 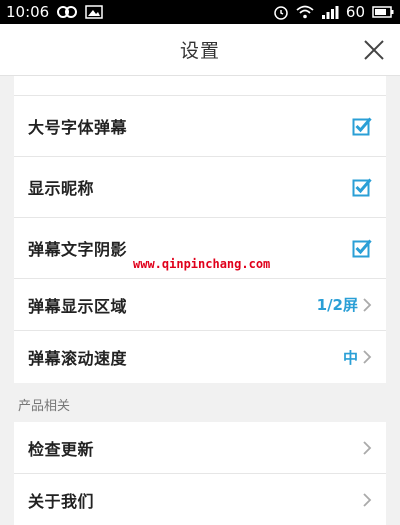 I want to click on signal-icon, so click(x=330, y=12).